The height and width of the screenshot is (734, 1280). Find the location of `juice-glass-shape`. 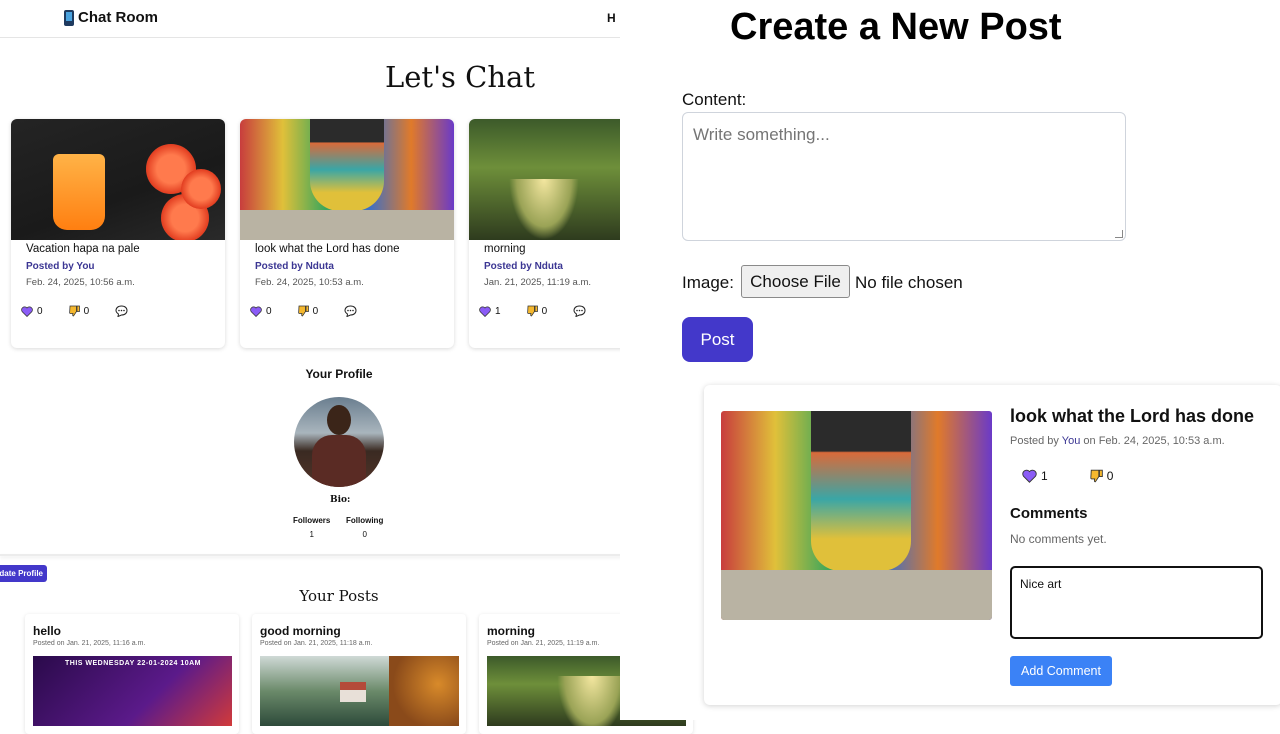

juice-glass-shape is located at coordinates (79, 192).